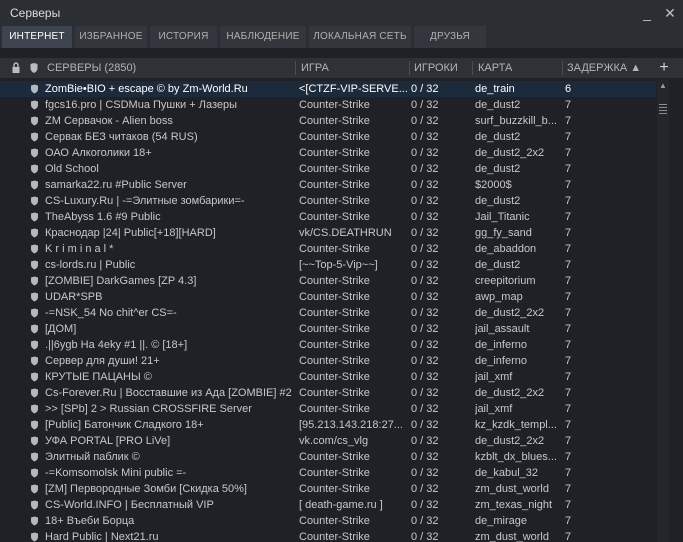 Image resolution: width=683 pixels, height=542 pixels. I want to click on scroll-thumb, so click(663, 109).